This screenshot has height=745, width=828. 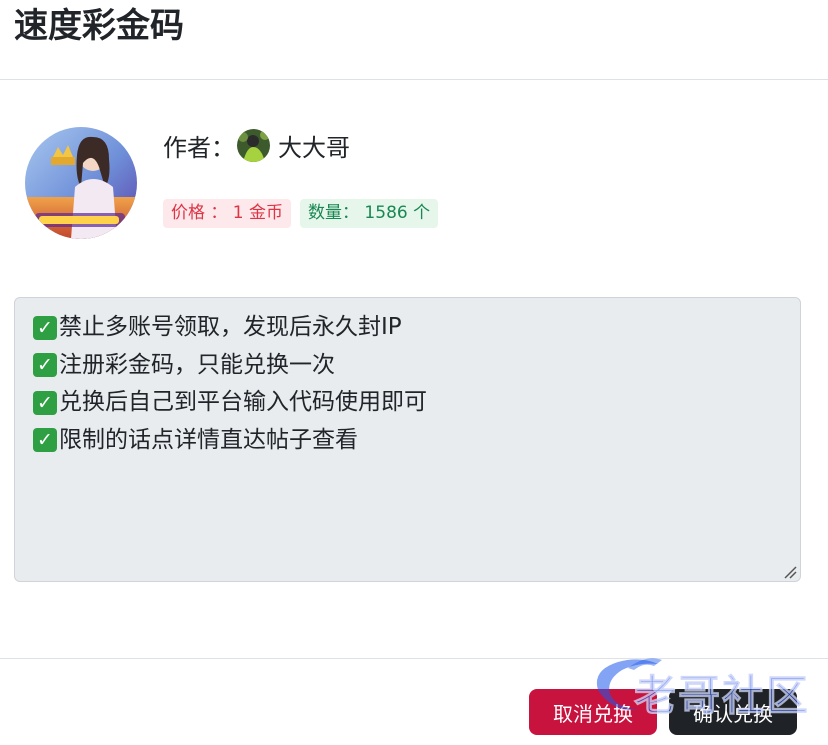 What do you see at coordinates (733, 712) in the screenshot?
I see `confirm-exchange-button: 确认兑换` at bounding box center [733, 712].